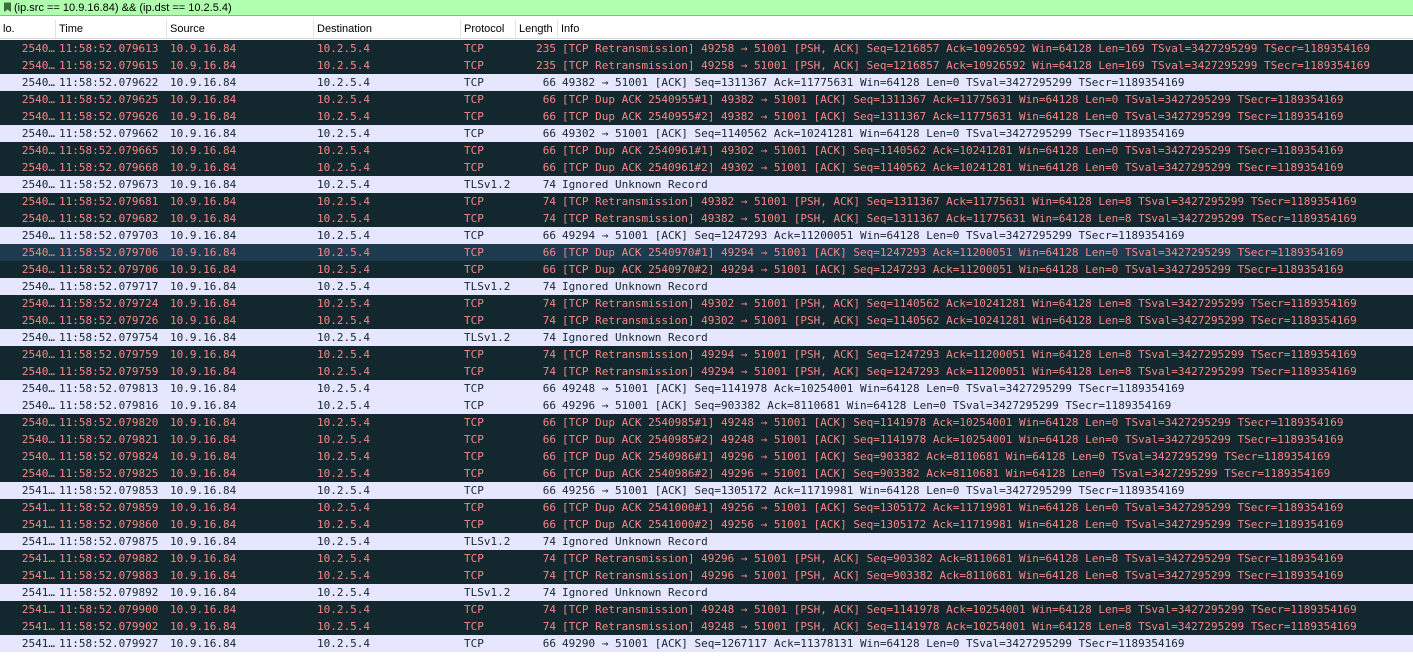 Image resolution: width=1413 pixels, height=656 pixels. What do you see at coordinates (387, 29) in the screenshot?
I see `column-header-destination: Destination` at bounding box center [387, 29].